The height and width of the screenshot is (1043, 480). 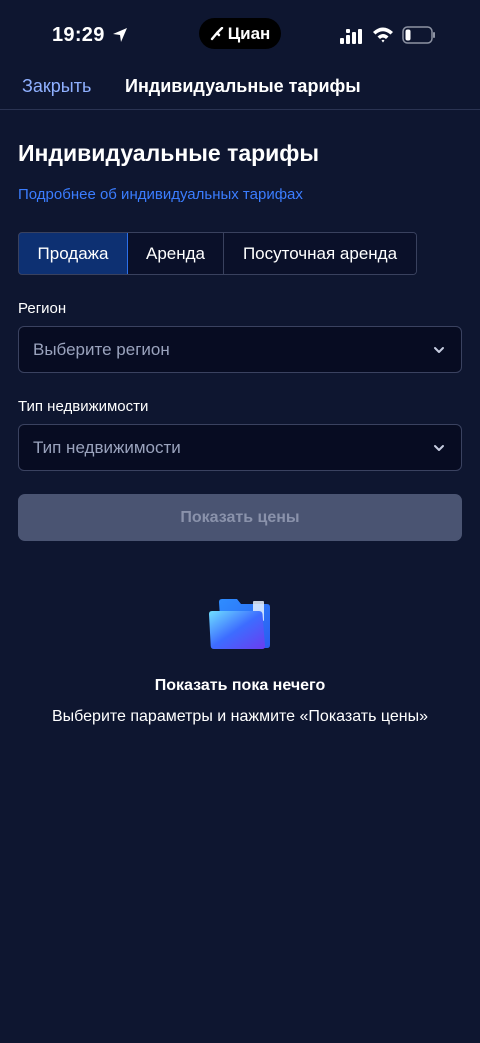 I want to click on deal-type-tabs: Продажа Аренда Посуточная аренда, so click(x=217, y=253).